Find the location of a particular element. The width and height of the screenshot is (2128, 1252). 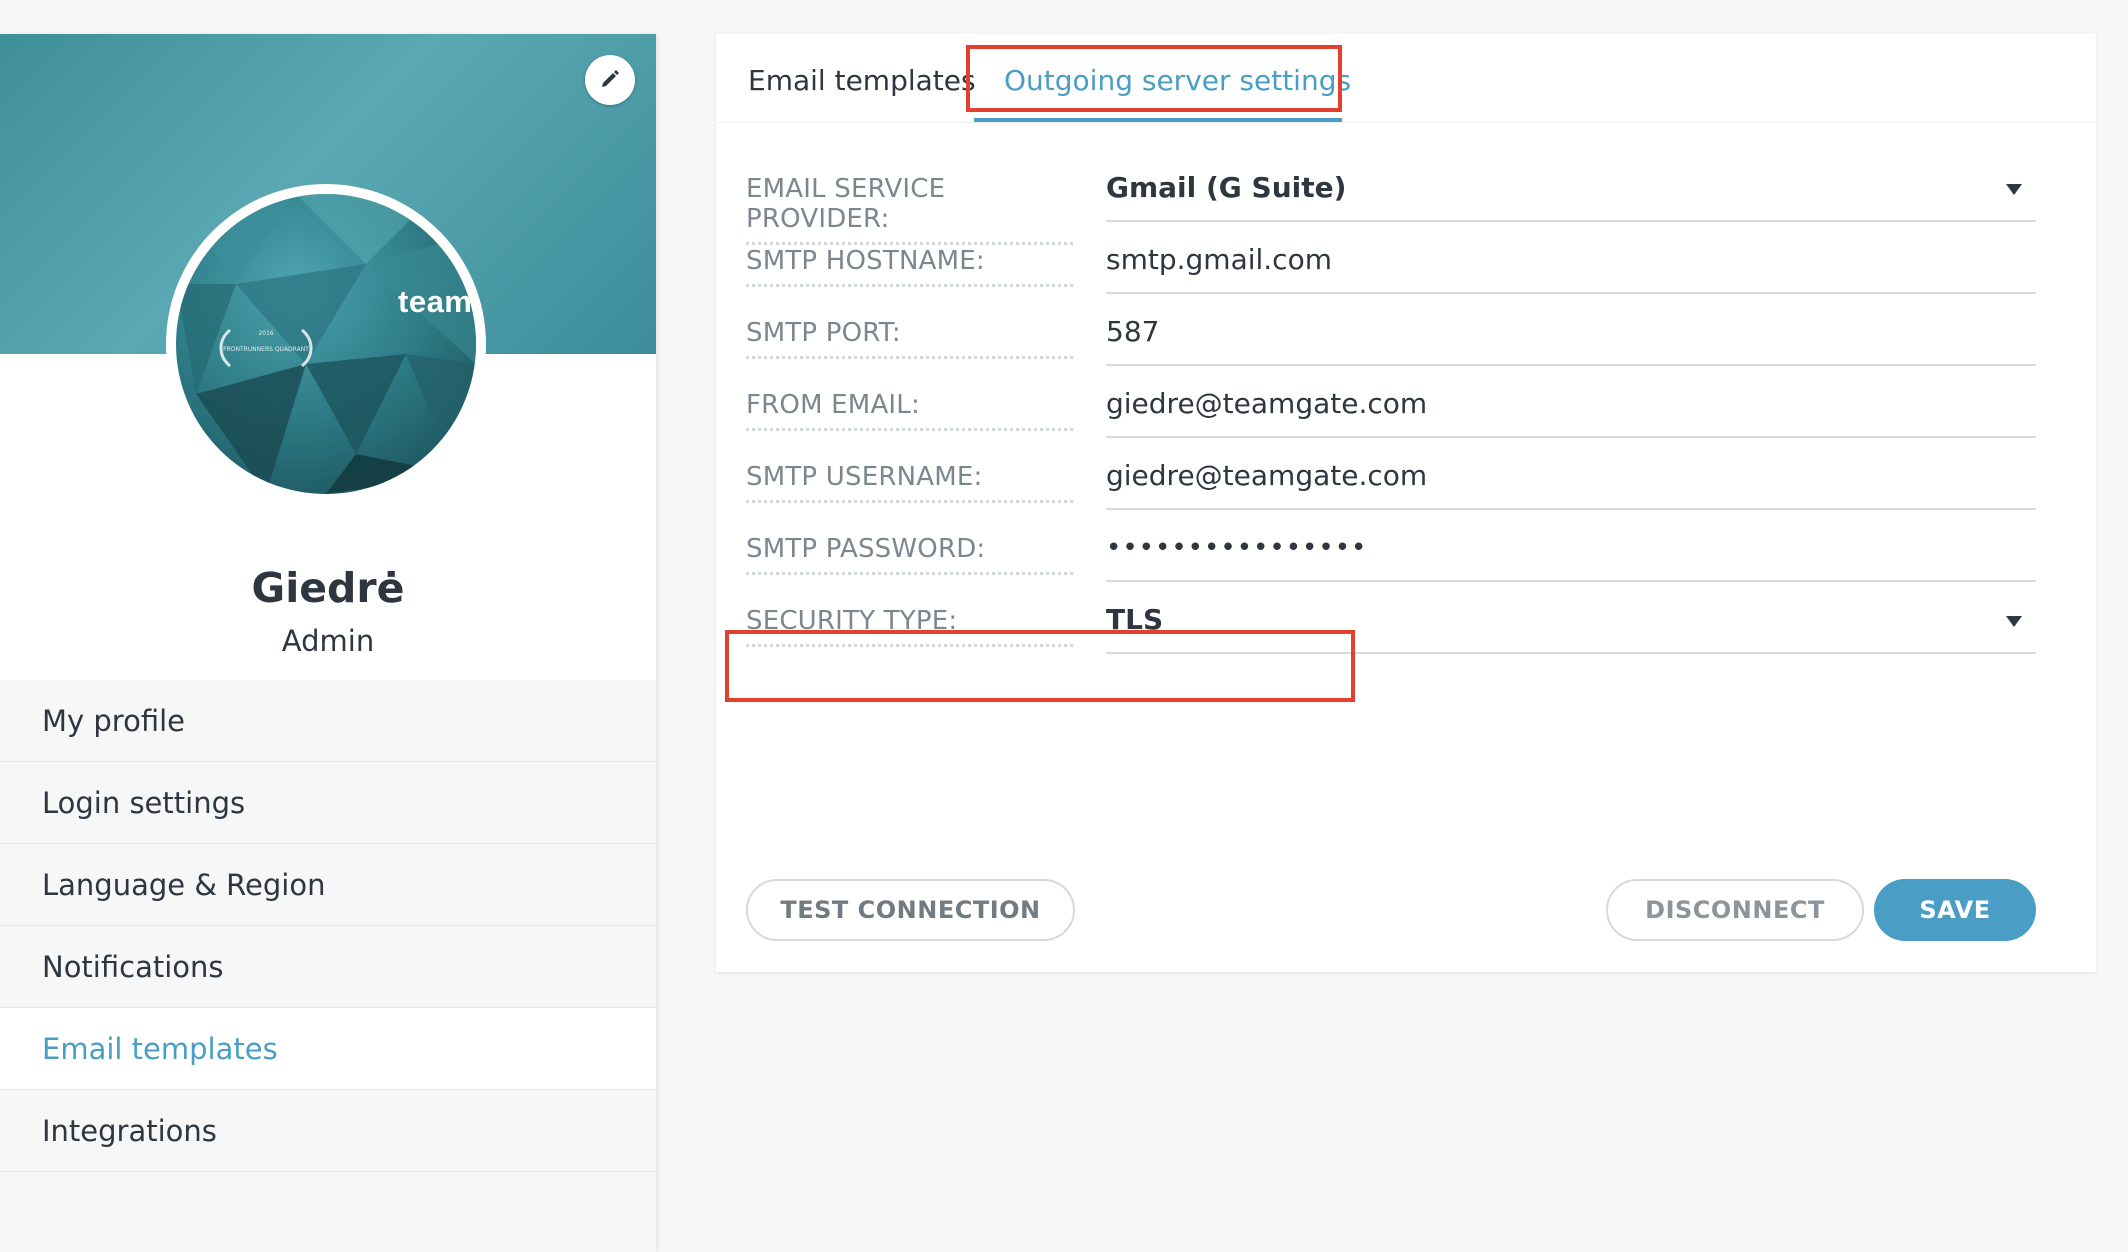

award-badge: 2016 FRONTRUNNERS QUADRANT is located at coordinates (266, 346).